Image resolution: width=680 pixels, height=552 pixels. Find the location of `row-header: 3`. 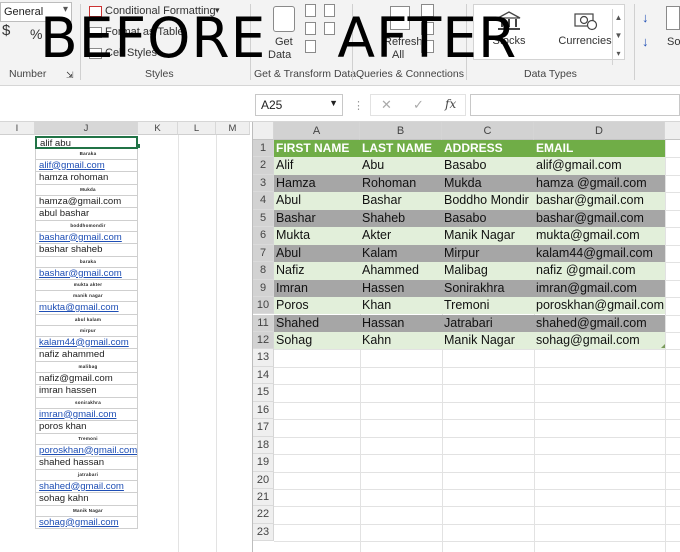

row-header: 3 is located at coordinates (263, 183).